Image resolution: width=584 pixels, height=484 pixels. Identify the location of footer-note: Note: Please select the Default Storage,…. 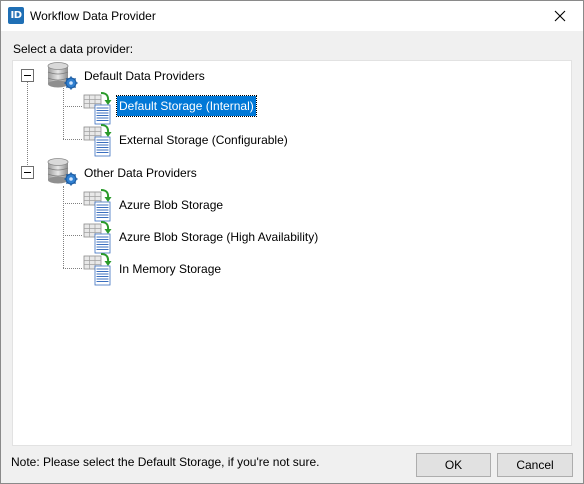
(165, 462).